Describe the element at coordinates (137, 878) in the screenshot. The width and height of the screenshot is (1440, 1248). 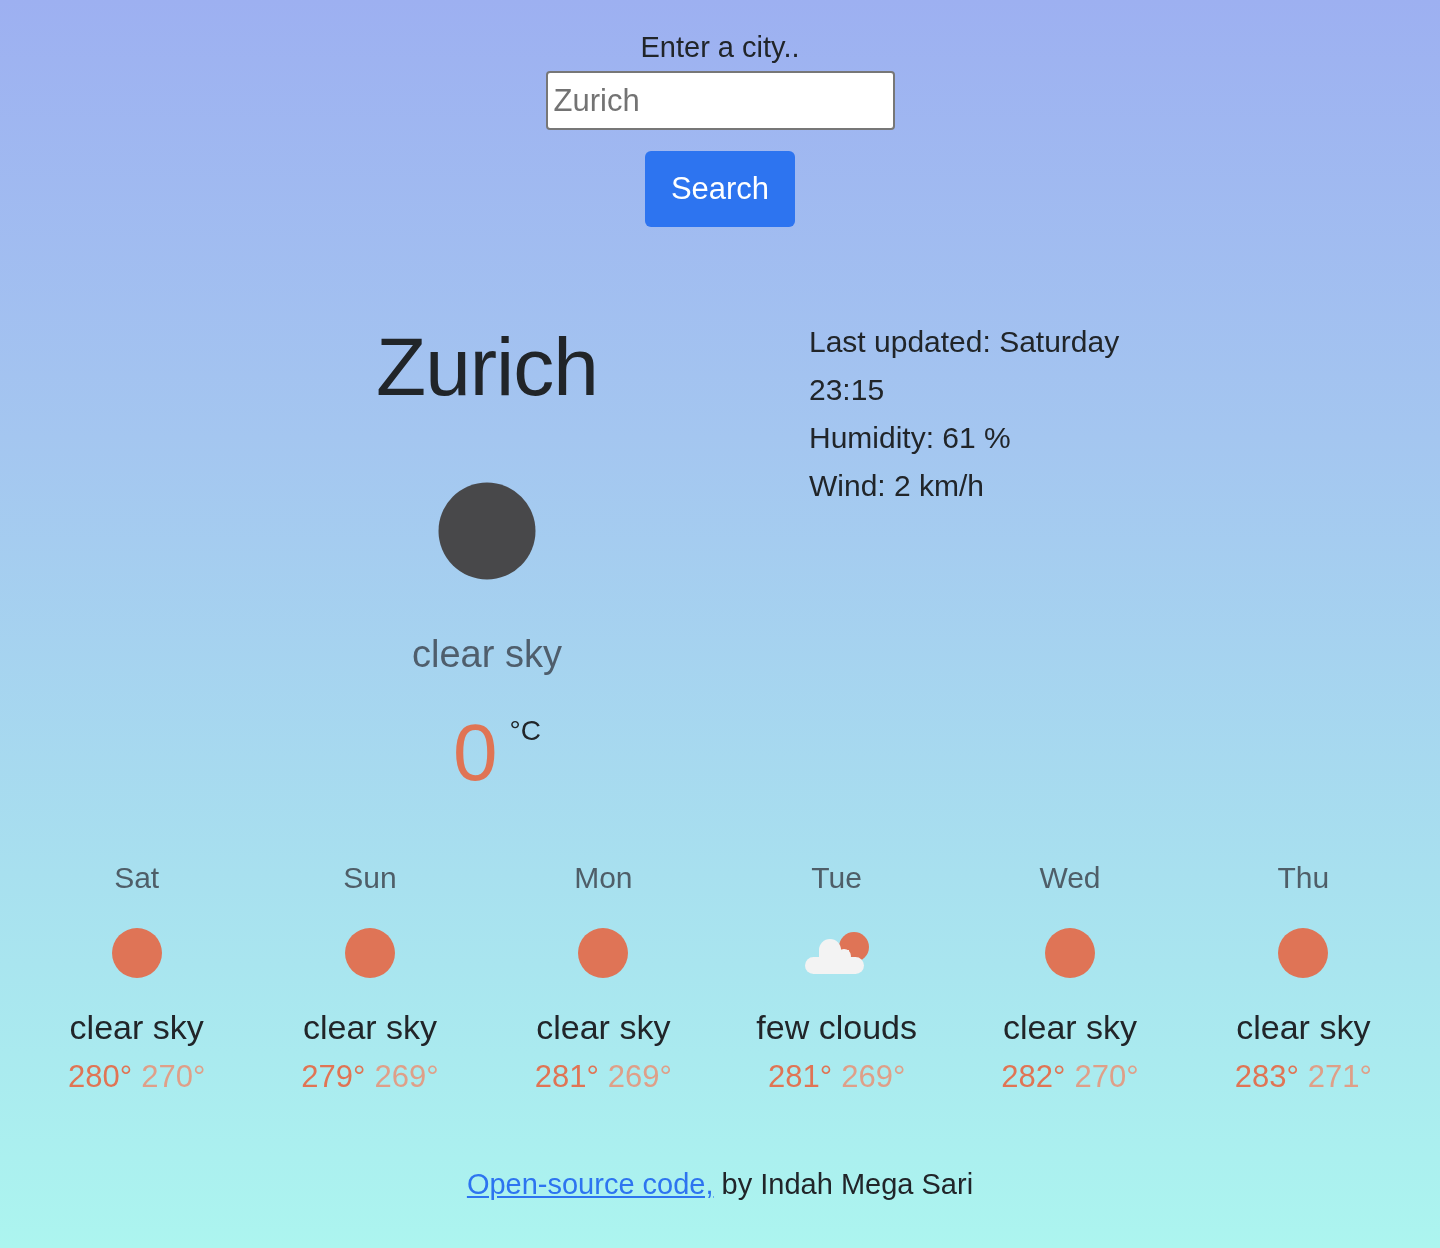
I see `forecast-day: Sat` at that location.